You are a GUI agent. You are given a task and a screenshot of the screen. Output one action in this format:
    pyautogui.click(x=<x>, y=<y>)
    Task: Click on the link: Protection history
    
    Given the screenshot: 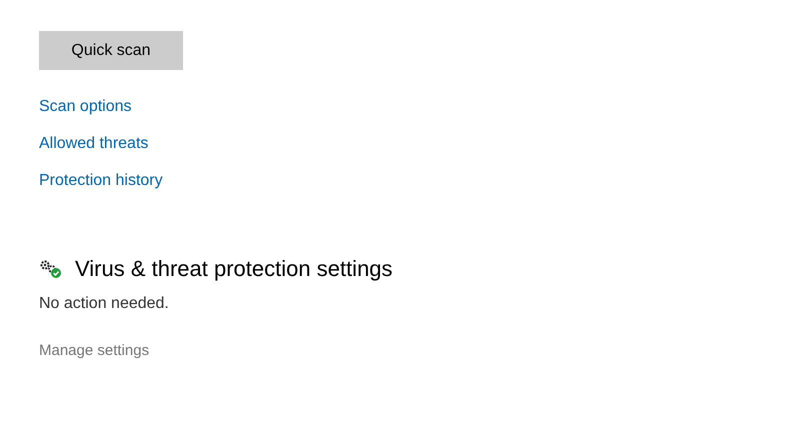 What is the action you would take?
    pyautogui.click(x=101, y=181)
    